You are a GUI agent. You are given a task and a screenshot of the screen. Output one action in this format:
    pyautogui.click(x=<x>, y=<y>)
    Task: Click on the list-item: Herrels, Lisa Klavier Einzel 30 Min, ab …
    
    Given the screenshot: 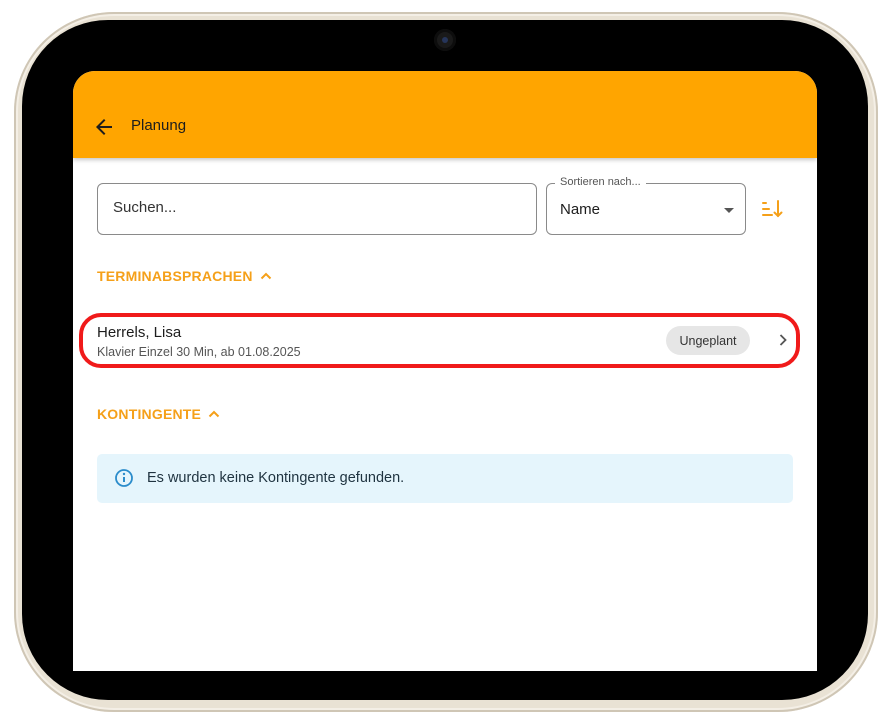 What is the action you would take?
    pyautogui.click(x=441, y=340)
    